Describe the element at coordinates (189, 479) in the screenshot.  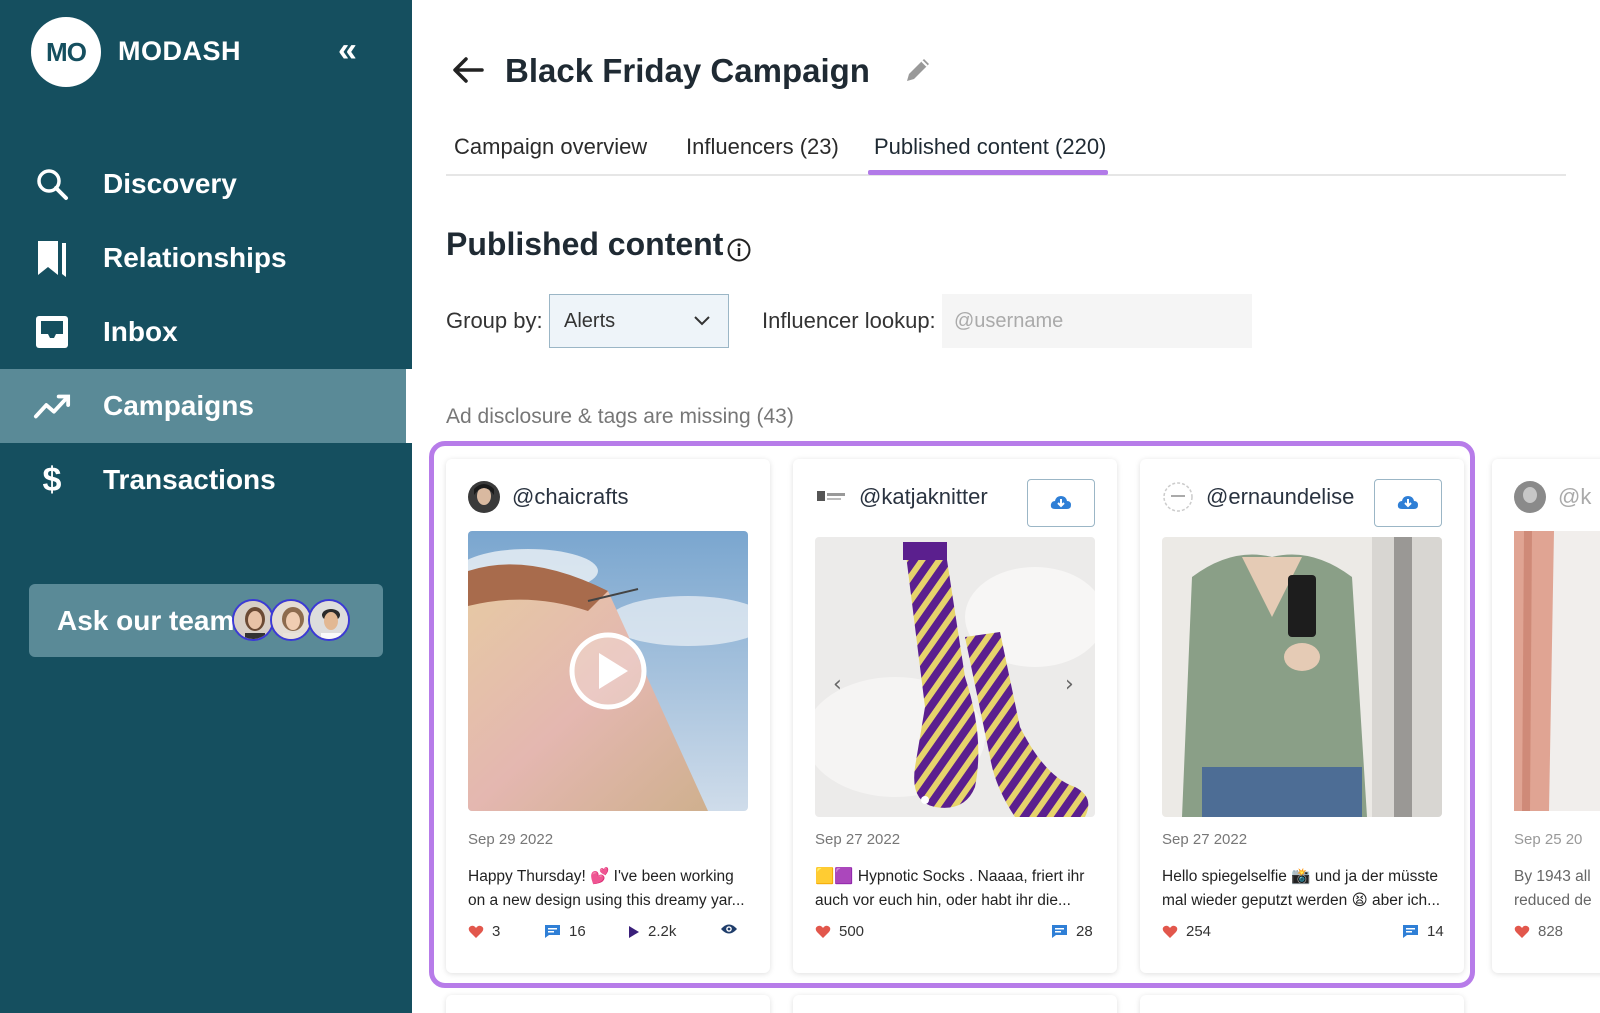
I see `sidebar-item-label: Transactions` at that location.